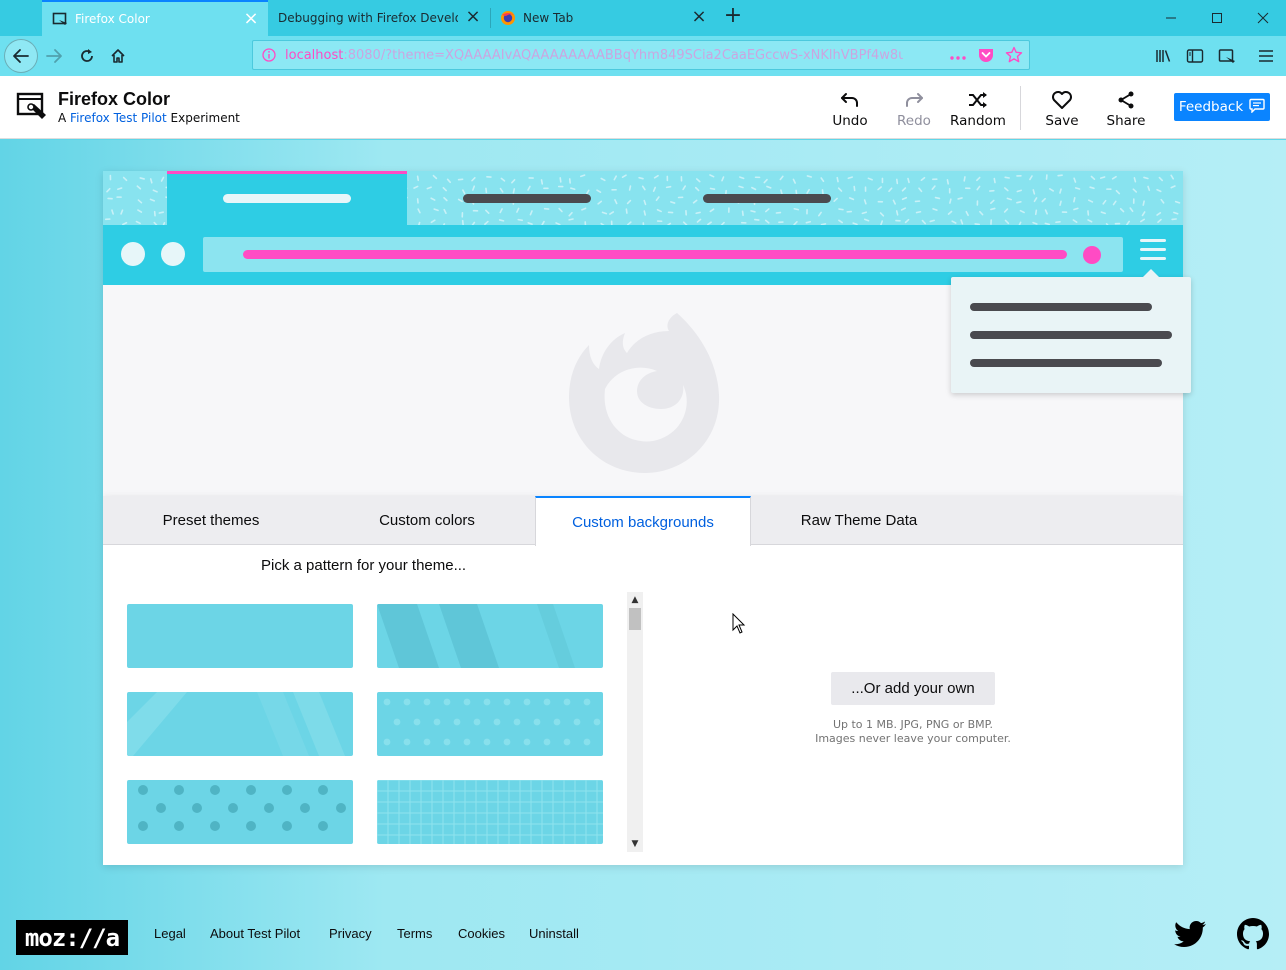  What do you see at coordinates (1062, 121) in the screenshot?
I see `save-label: Save` at bounding box center [1062, 121].